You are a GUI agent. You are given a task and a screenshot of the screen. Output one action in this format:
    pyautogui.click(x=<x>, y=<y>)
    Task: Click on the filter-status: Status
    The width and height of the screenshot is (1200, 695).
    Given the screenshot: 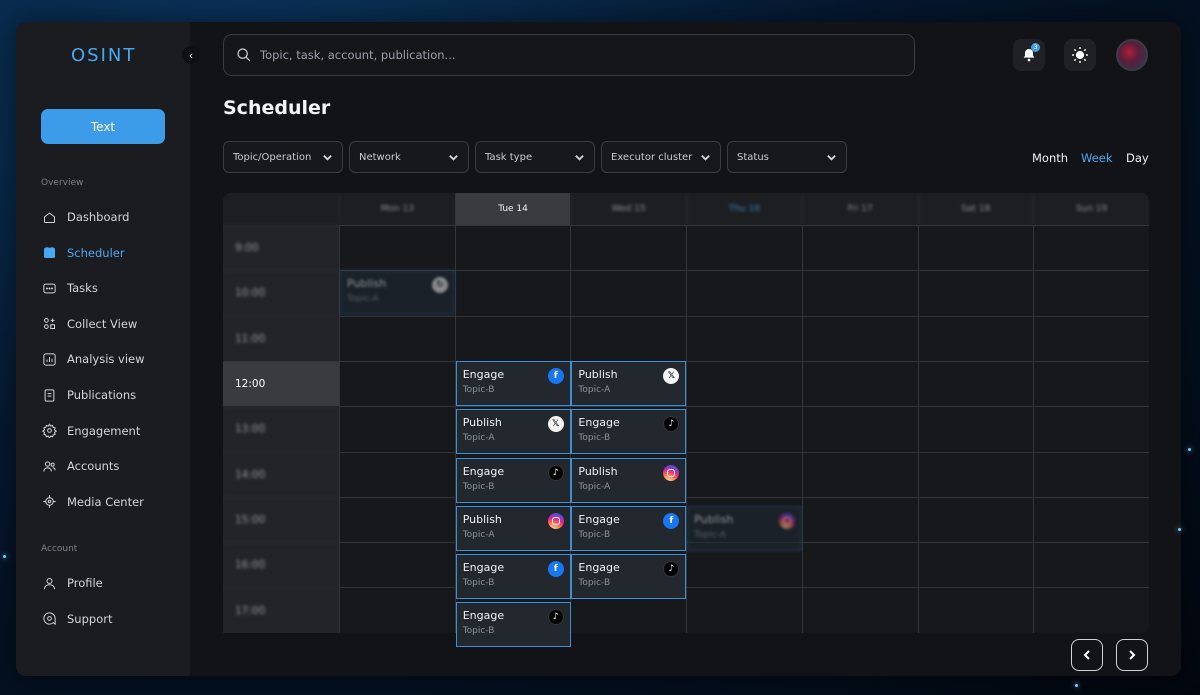 What is the action you would take?
    pyautogui.click(x=787, y=157)
    